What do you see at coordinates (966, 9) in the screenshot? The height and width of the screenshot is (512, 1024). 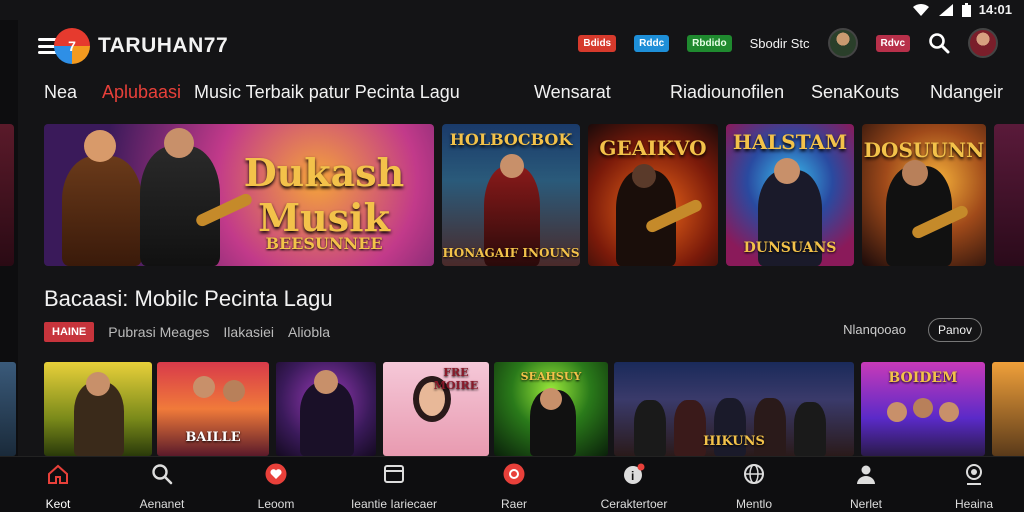 I see `battery-icon` at bounding box center [966, 9].